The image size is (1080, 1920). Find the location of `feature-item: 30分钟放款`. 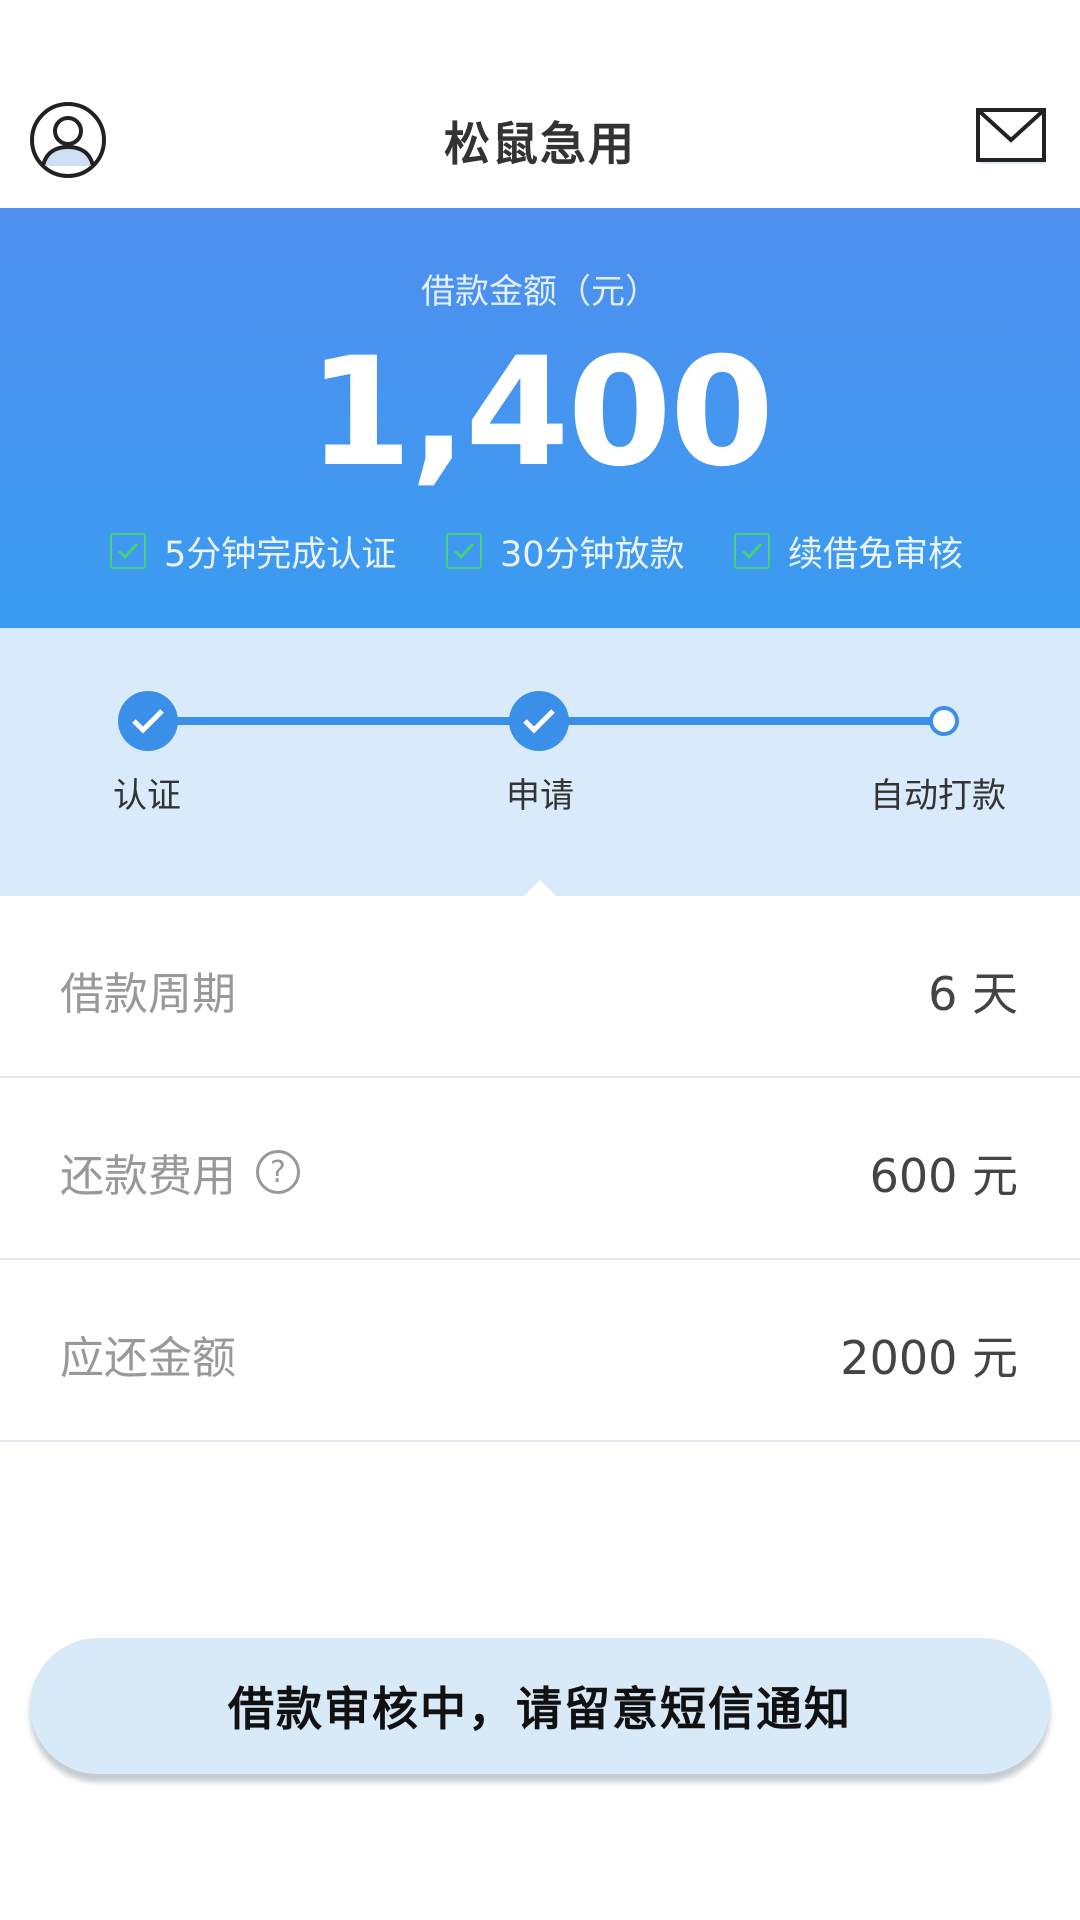

feature-item: 30分钟放款 is located at coordinates (565, 551).